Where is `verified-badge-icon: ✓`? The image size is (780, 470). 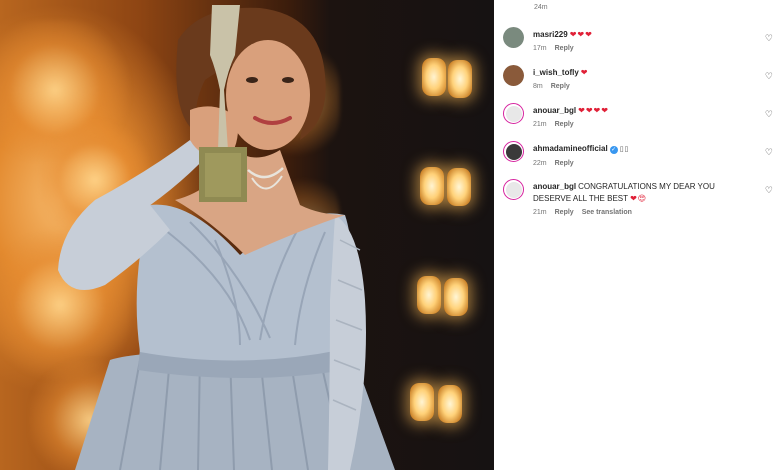 verified-badge-icon: ✓ is located at coordinates (613, 150).